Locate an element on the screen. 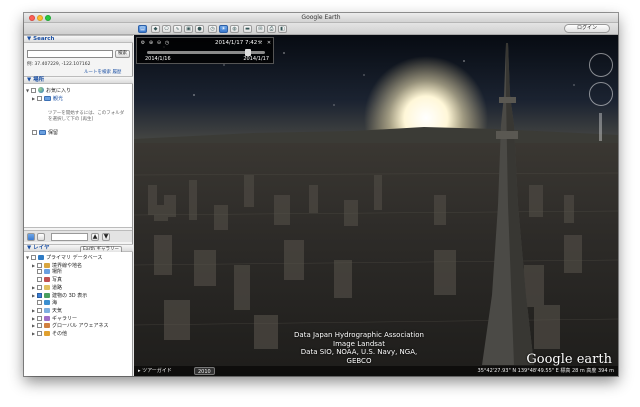 The image size is (640, 407). historical-imagery-icon: ◷ is located at coordinates (212, 29).